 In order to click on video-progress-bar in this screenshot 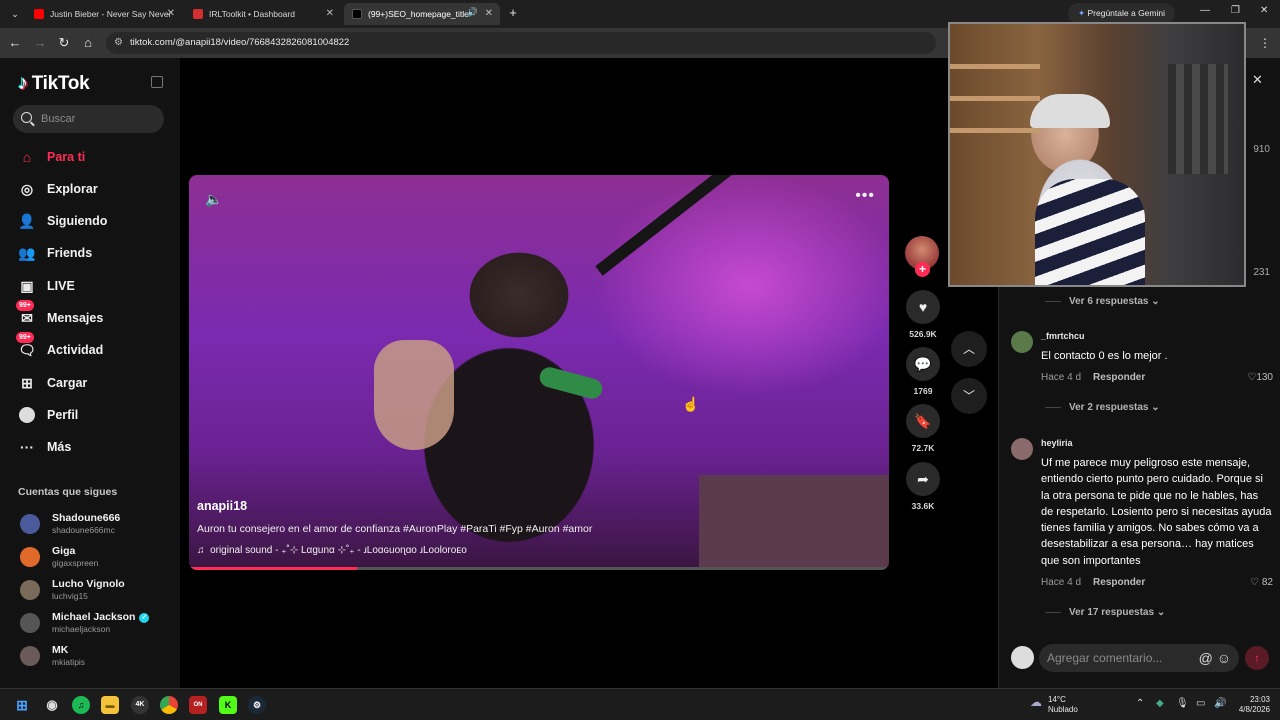, I will do `click(539, 568)`.